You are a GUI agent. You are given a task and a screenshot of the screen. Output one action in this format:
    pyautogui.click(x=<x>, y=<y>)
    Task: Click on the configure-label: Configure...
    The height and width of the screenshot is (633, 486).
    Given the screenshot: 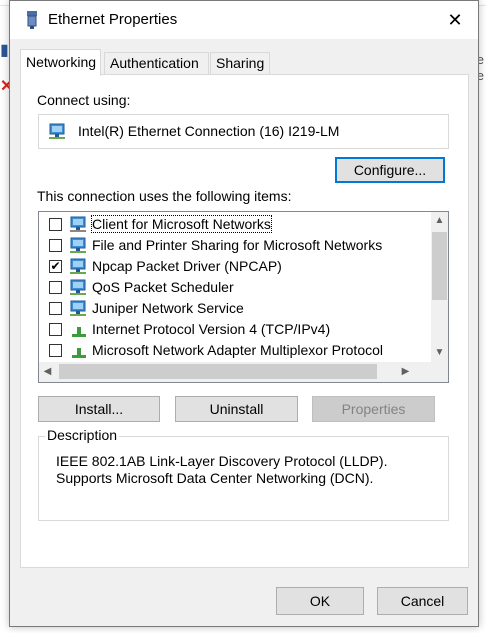 What is the action you would take?
    pyautogui.click(x=390, y=170)
    